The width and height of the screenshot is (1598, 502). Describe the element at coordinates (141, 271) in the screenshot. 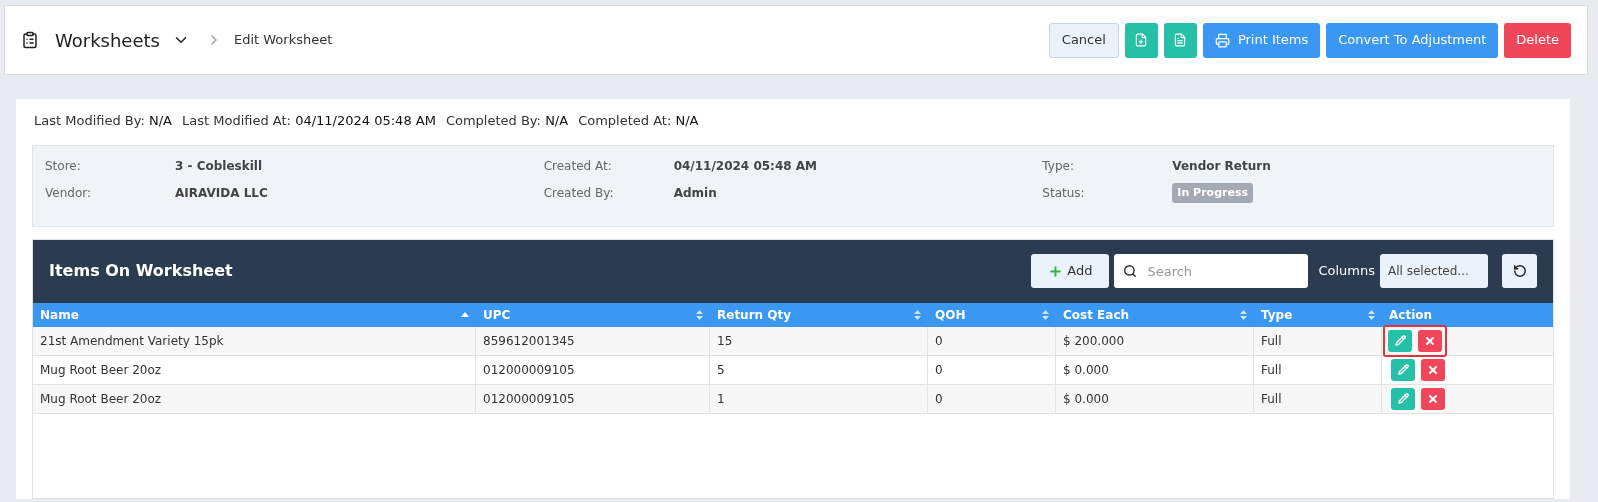

I see `table-title: Items On Worksheet` at that location.